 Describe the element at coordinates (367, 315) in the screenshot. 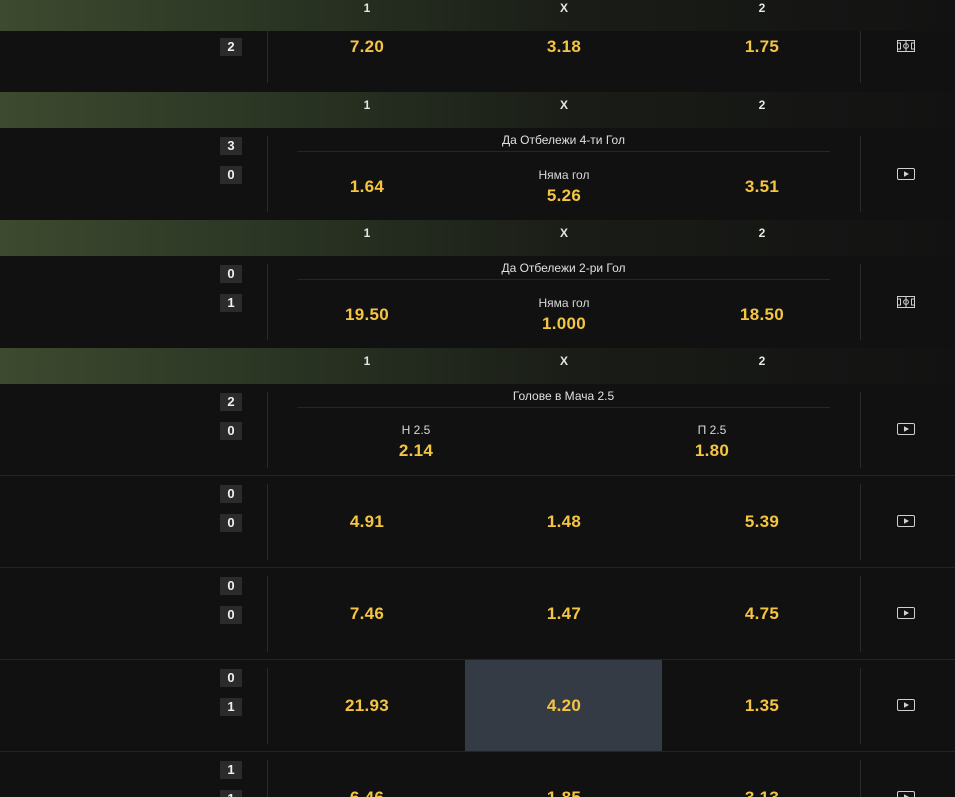

I see `odd-home: 19.50` at that location.